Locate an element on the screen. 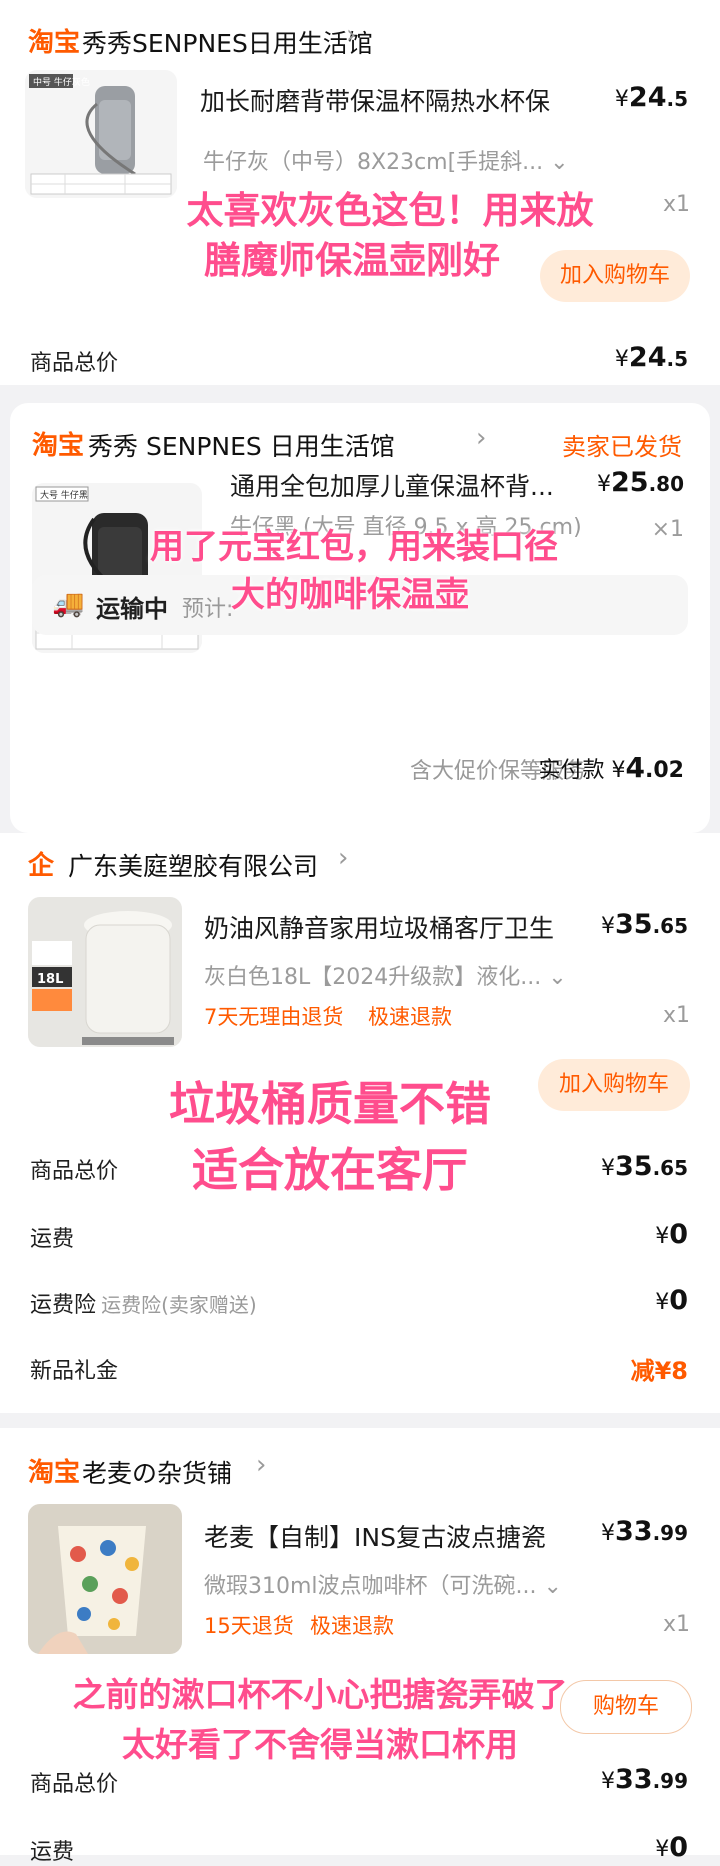 This screenshot has height=1866, width=720. overlay-line-1: 垃圾桶质量不错 is located at coordinates (330, 1104).